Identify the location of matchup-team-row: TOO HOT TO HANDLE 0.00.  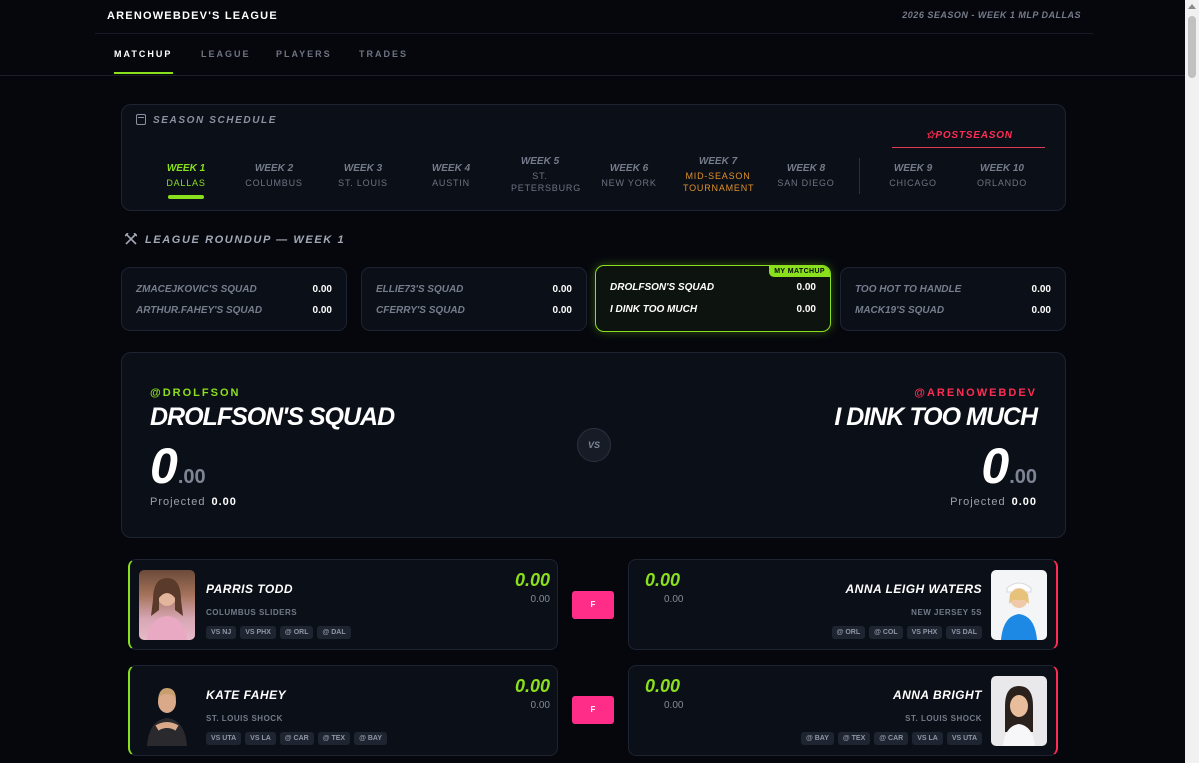
(953, 291).